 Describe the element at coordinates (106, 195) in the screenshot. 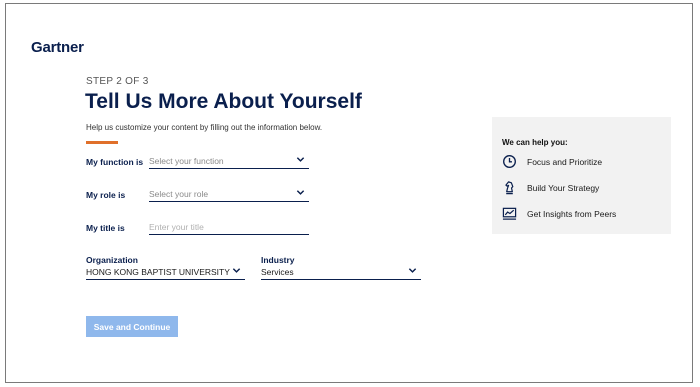

I see `role-label: My role is` at that location.